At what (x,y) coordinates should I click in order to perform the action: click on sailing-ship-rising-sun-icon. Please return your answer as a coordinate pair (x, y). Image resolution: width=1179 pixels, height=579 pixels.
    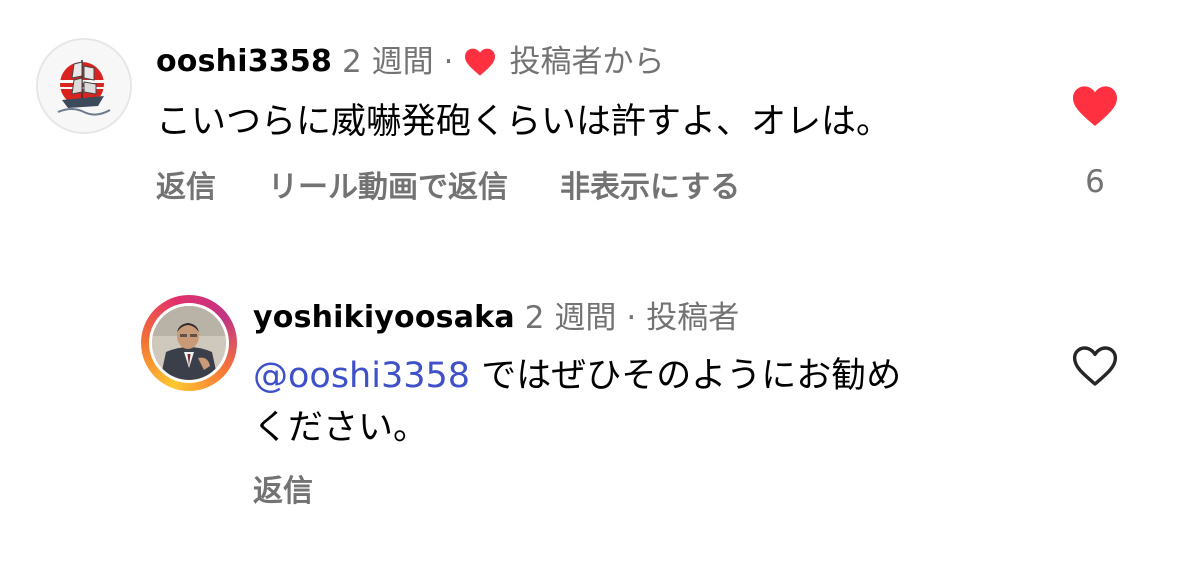
    Looking at the image, I should click on (84, 86).